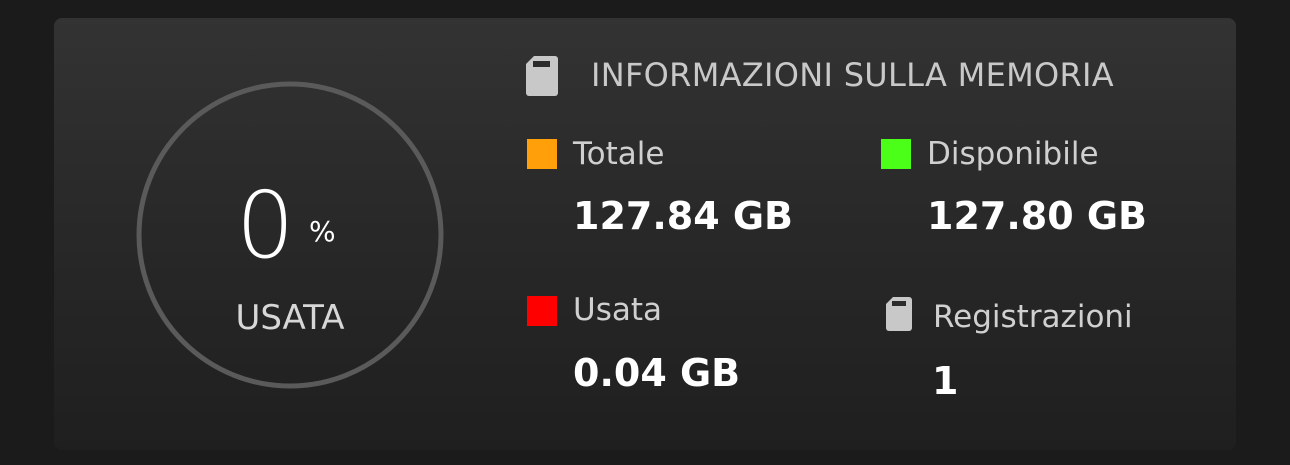 Image resolution: width=1290 pixels, height=465 pixels. What do you see at coordinates (1013, 154) in the screenshot?
I see `available-label: Disponibile` at bounding box center [1013, 154].